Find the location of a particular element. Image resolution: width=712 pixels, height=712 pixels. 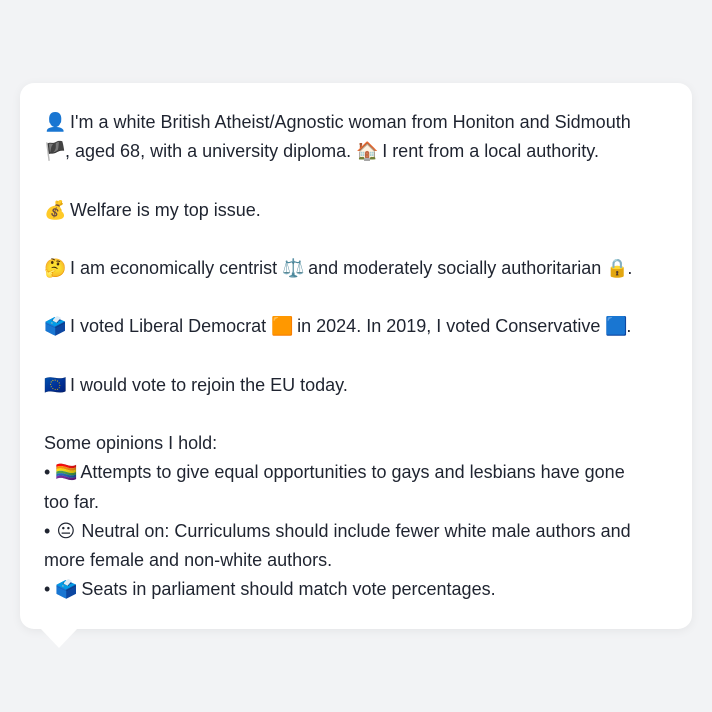

balance-scale-icon: ⚖️ is located at coordinates (293, 268).